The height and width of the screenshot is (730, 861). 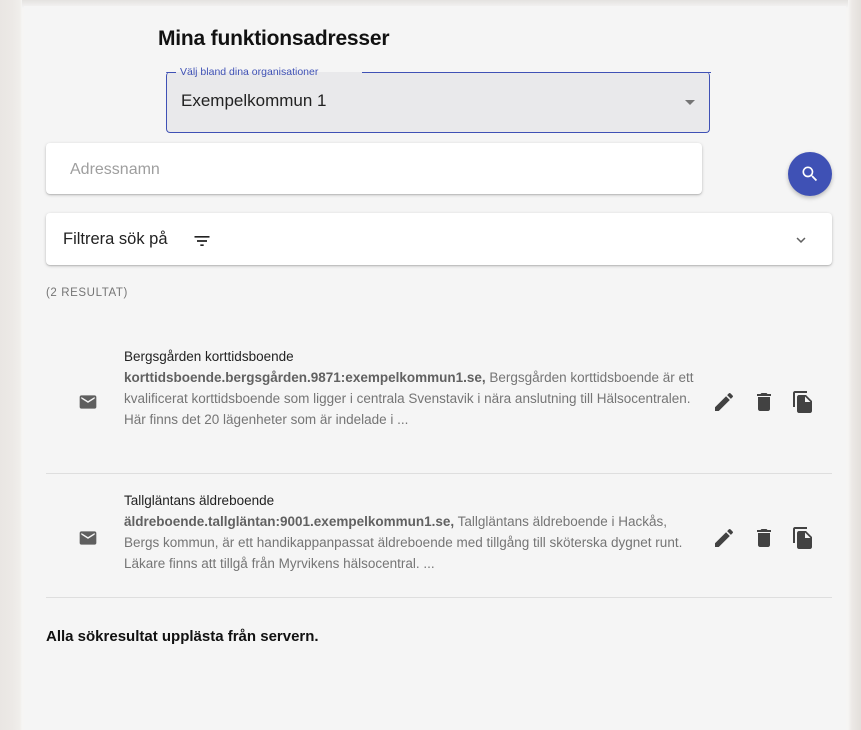 I want to click on chevron-down-icon, so click(x=801, y=240).